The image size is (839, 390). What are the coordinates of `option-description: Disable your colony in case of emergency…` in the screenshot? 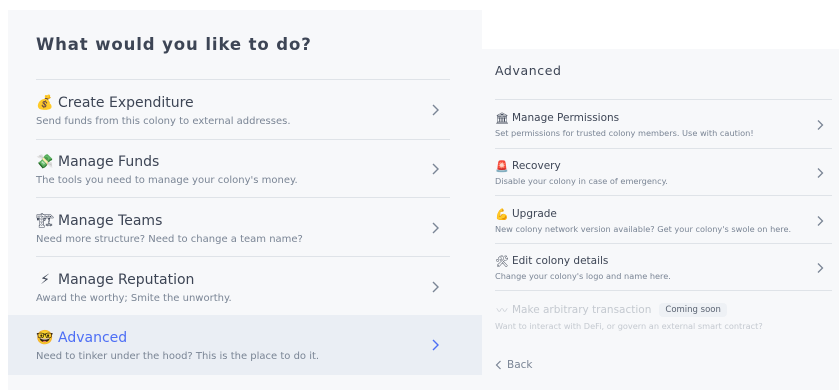 It's located at (581, 181).